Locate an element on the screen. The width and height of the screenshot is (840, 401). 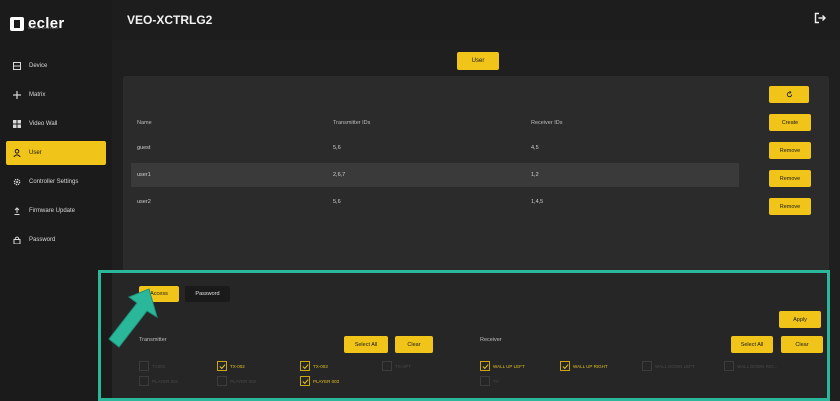
sidebar-item-video-wall: Video Wall is located at coordinates (56, 124).